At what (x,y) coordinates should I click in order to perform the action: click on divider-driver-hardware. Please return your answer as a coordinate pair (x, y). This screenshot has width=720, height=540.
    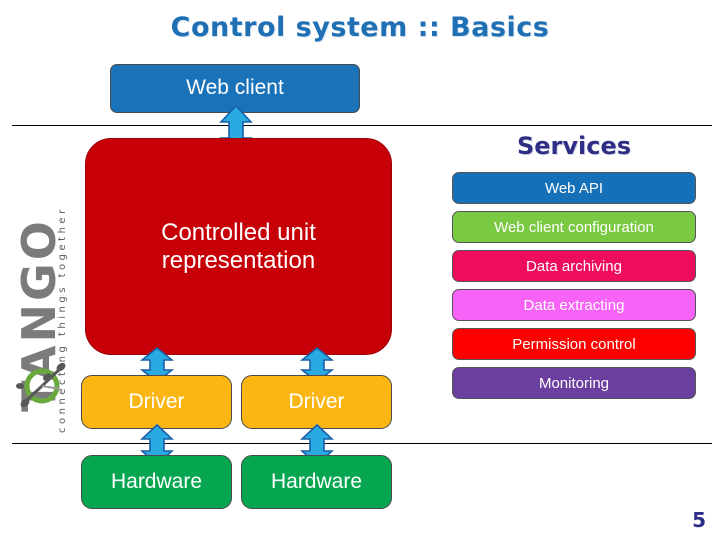
    Looking at the image, I should click on (362, 443).